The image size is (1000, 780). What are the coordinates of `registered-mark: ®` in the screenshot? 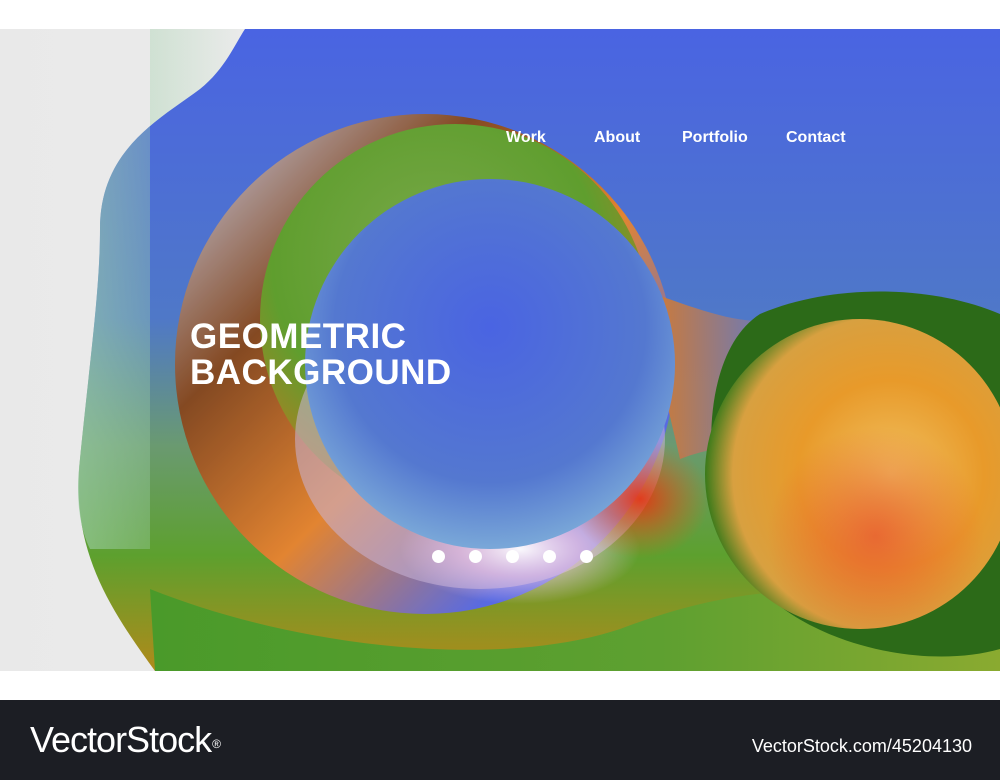 It's located at (216, 744).